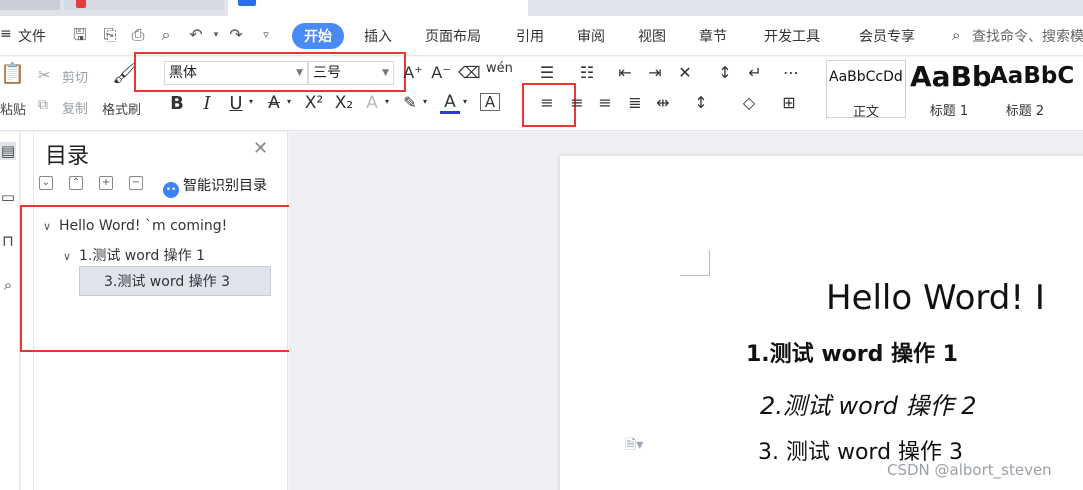  What do you see at coordinates (755, 72) in the screenshot?
I see `show-hide-marks-icon: ↵` at bounding box center [755, 72].